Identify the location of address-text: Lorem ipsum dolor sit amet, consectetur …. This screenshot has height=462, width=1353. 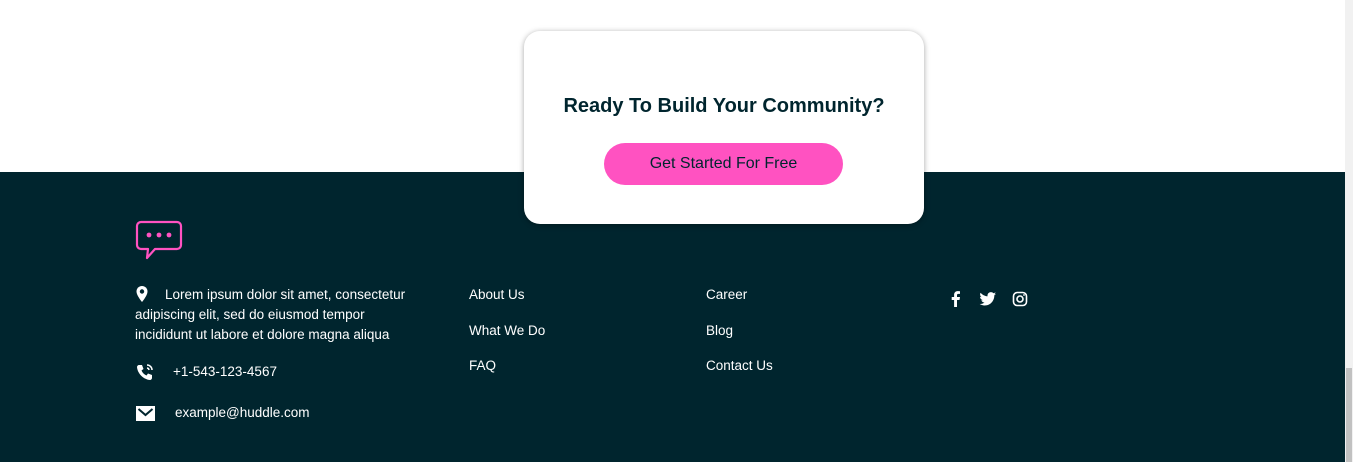
(270, 314).